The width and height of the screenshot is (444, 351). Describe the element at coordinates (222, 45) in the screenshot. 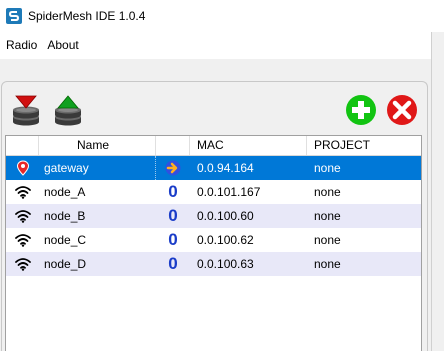

I see `menu-bar: Radio About` at that location.